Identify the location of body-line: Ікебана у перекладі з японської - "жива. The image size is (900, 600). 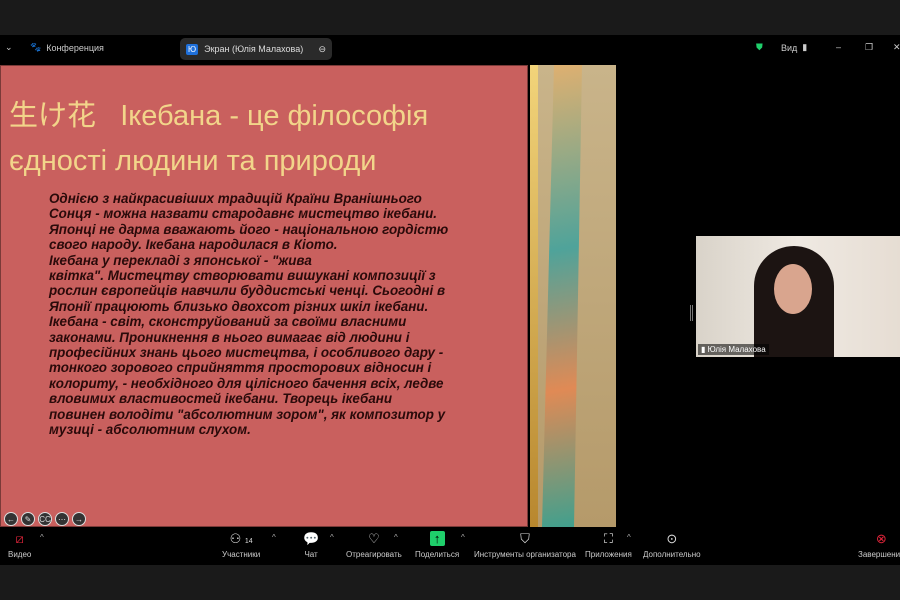
(180, 260).